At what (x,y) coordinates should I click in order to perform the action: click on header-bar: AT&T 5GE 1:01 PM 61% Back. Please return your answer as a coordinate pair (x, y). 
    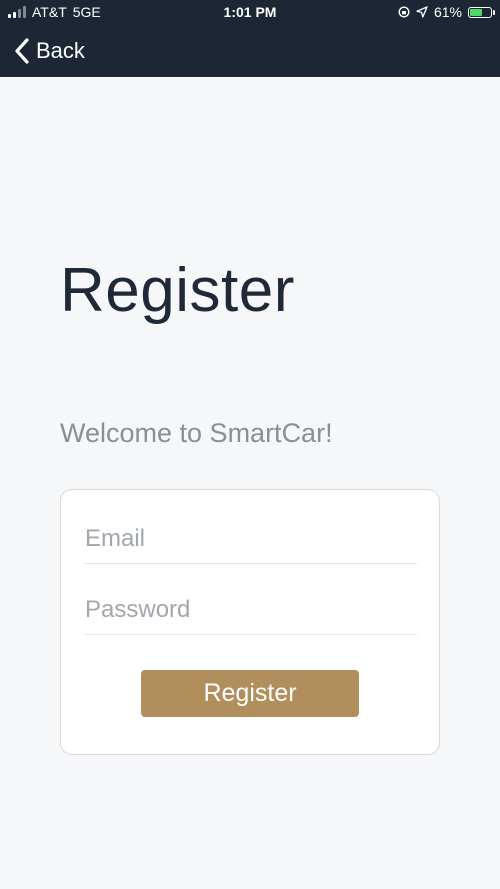
    Looking at the image, I should click on (250, 38).